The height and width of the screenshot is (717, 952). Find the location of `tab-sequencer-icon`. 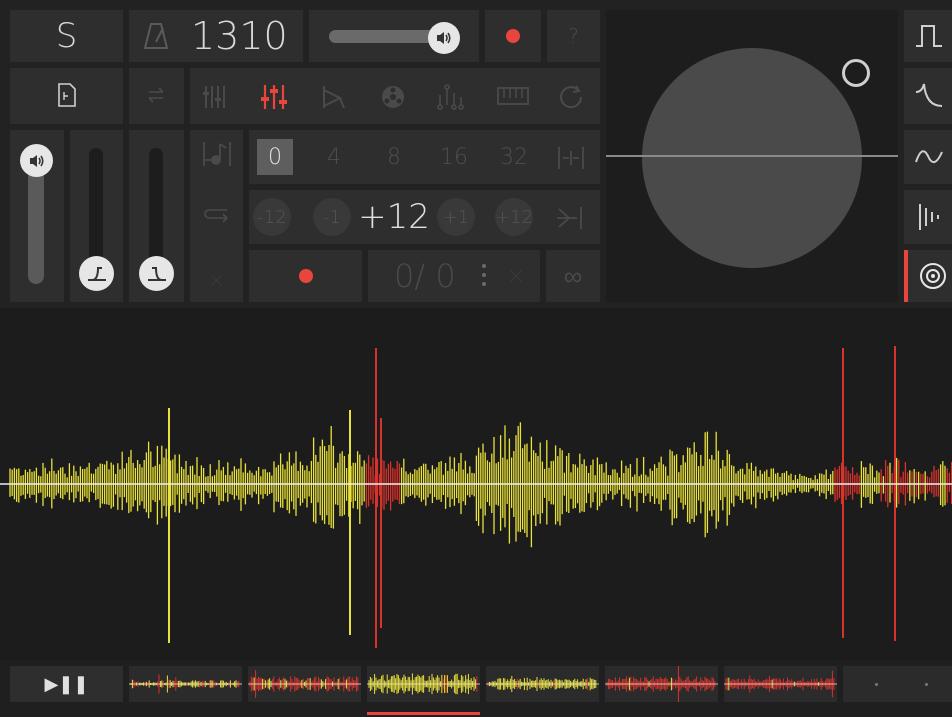

tab-sequencer-icon is located at coordinates (450, 97).